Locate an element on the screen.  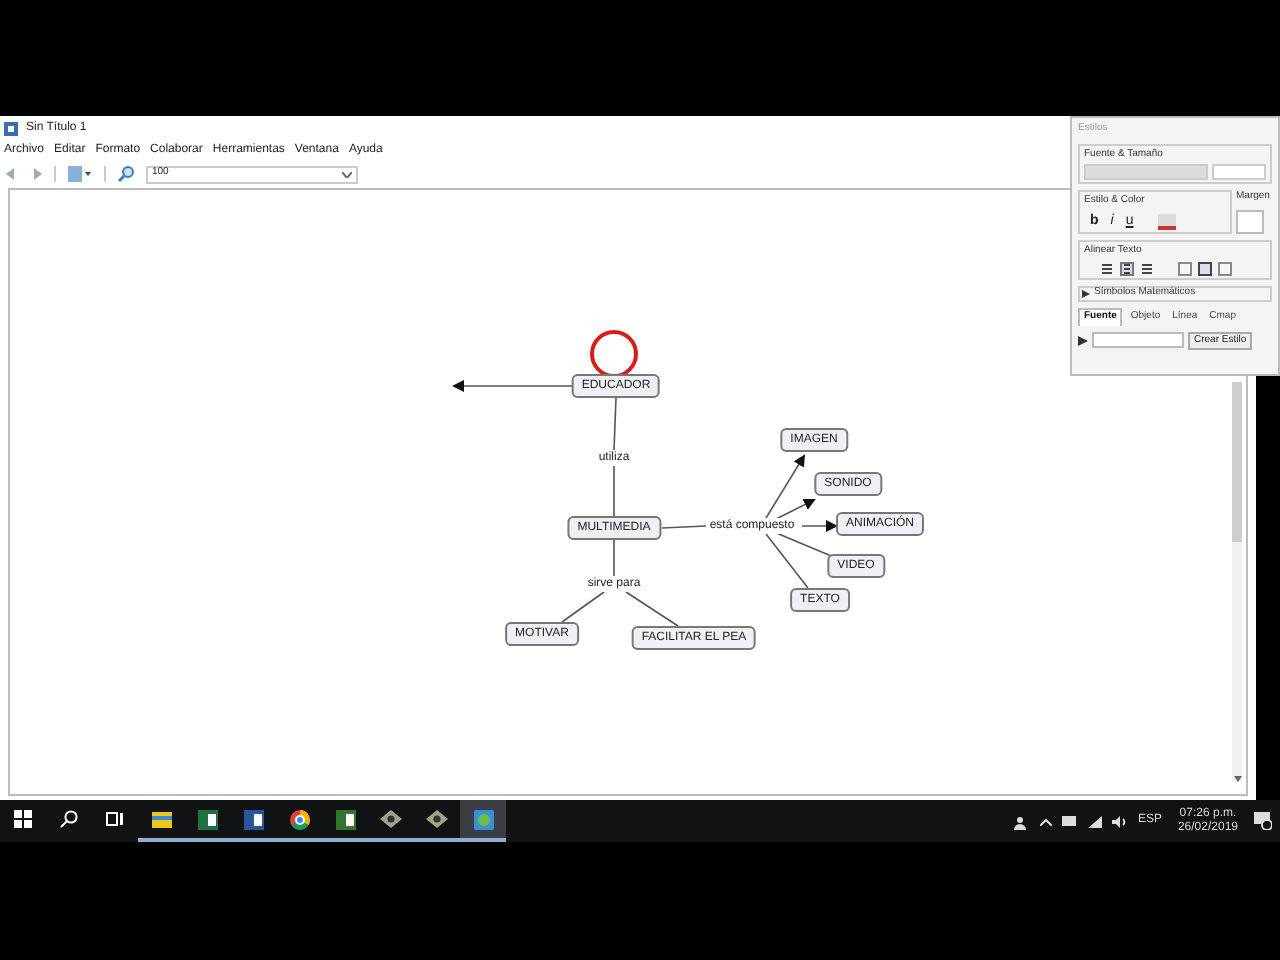
expand-icon is located at coordinates (1086, 294).